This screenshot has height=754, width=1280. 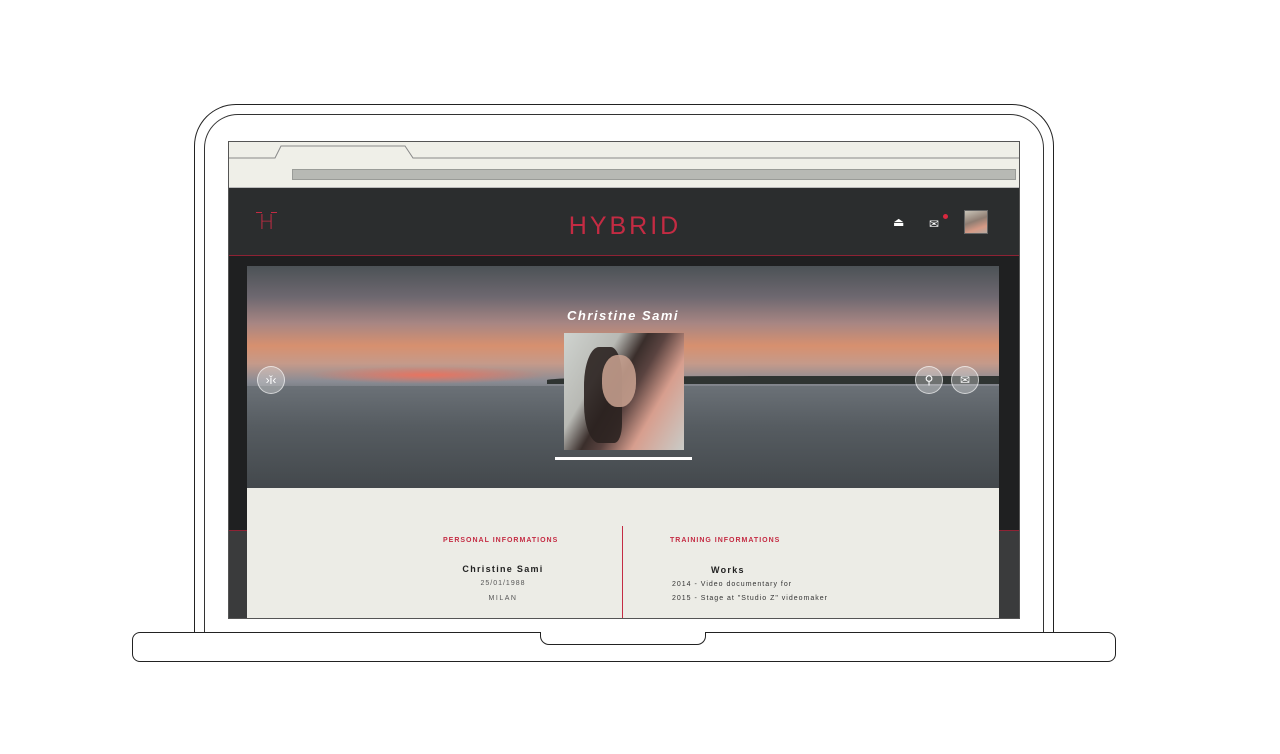 What do you see at coordinates (750, 598) in the screenshot?
I see `work-item: 2015 - Stage at "Studio Z" videomaker` at bounding box center [750, 598].